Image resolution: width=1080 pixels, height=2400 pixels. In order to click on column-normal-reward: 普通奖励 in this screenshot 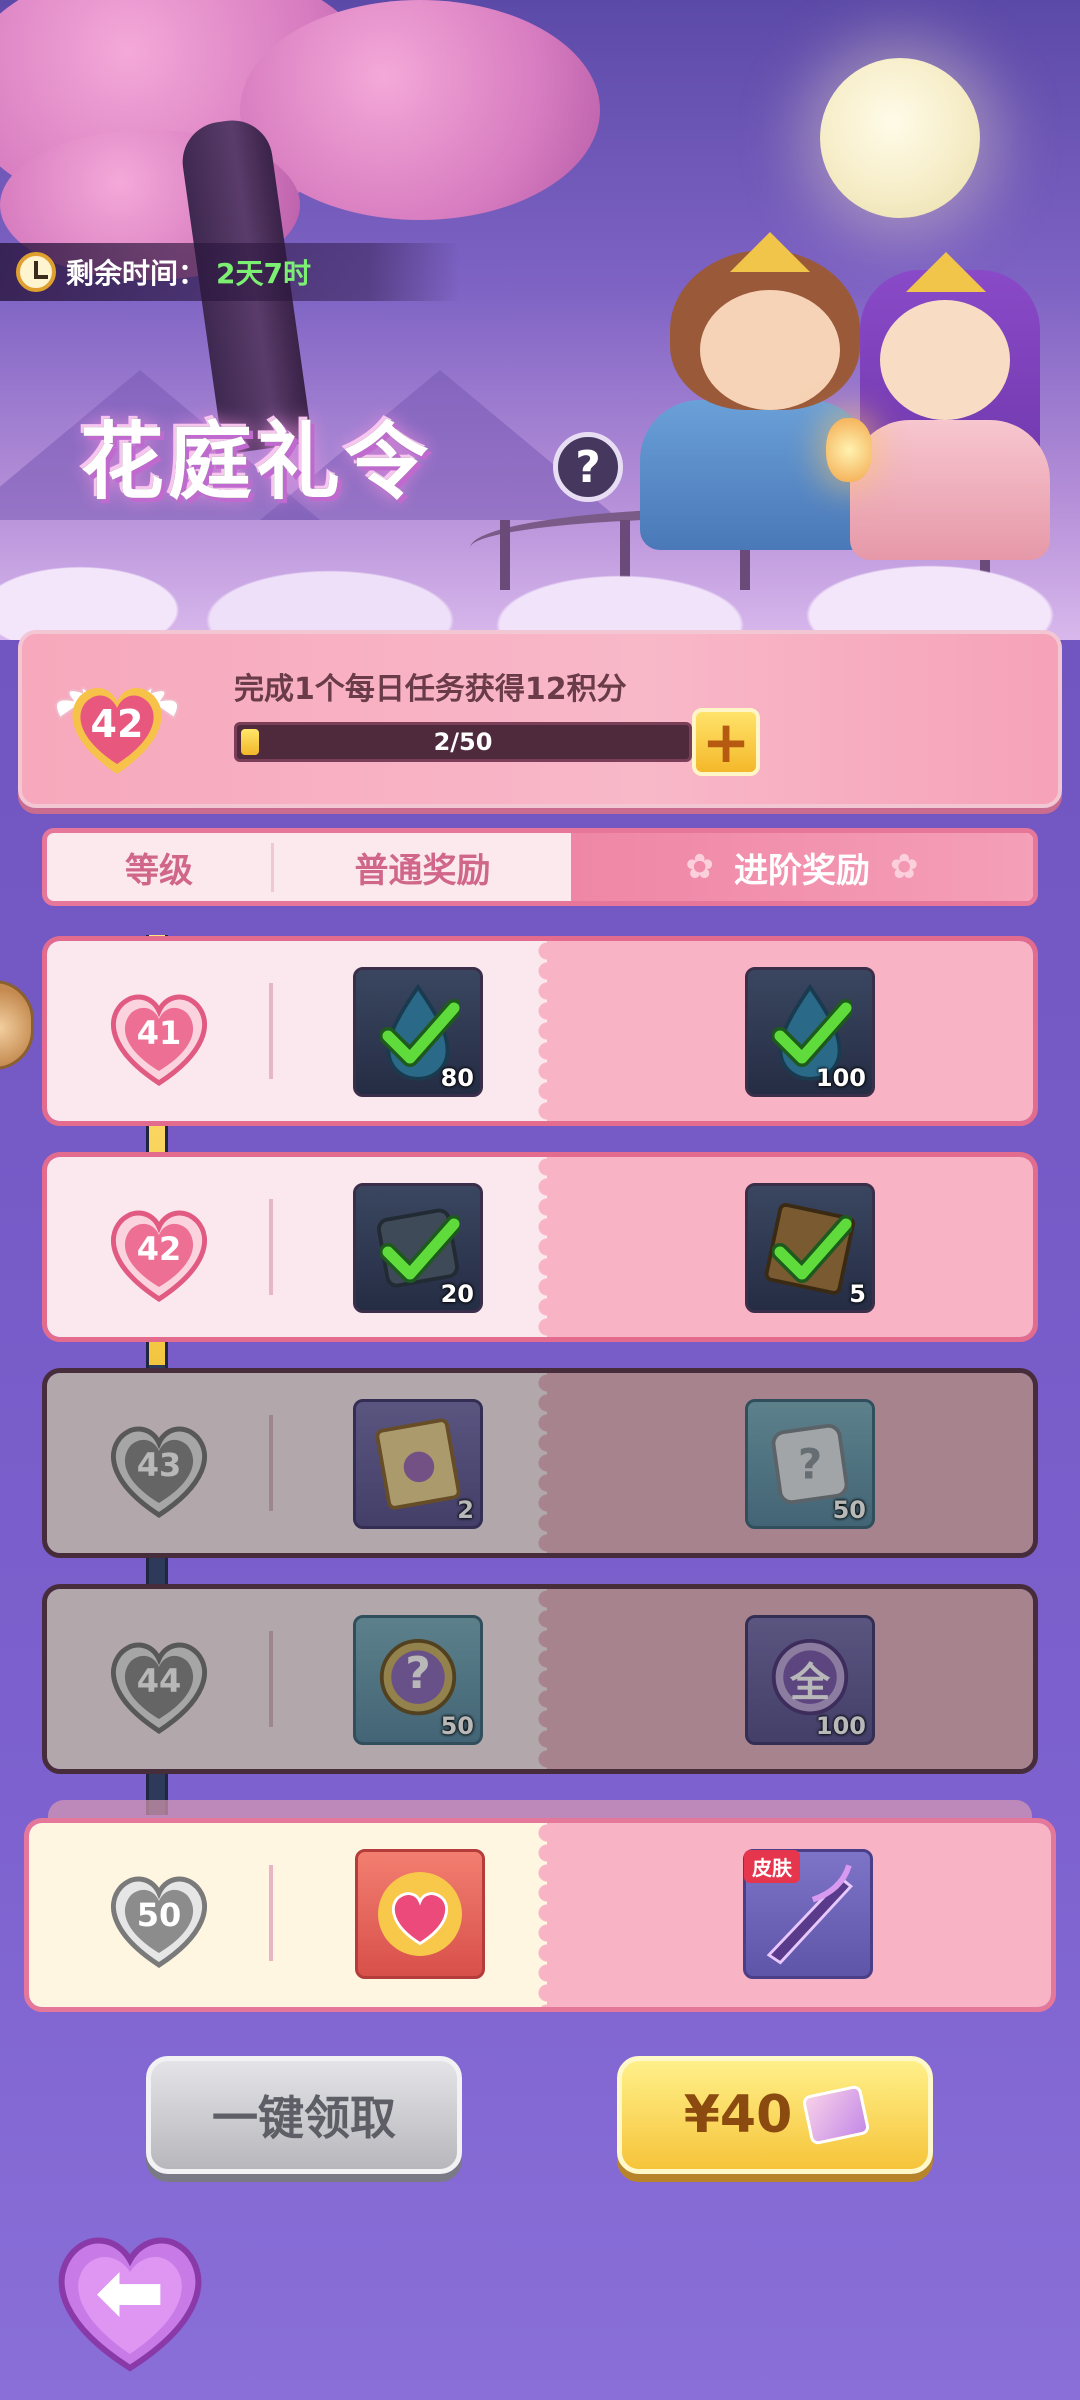, I will do `click(421, 867)`.